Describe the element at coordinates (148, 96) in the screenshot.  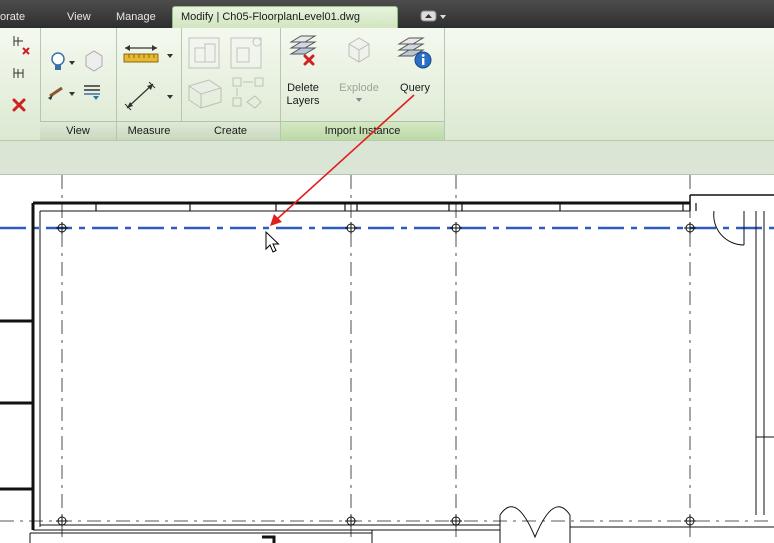
I see `dimension-icon` at that location.